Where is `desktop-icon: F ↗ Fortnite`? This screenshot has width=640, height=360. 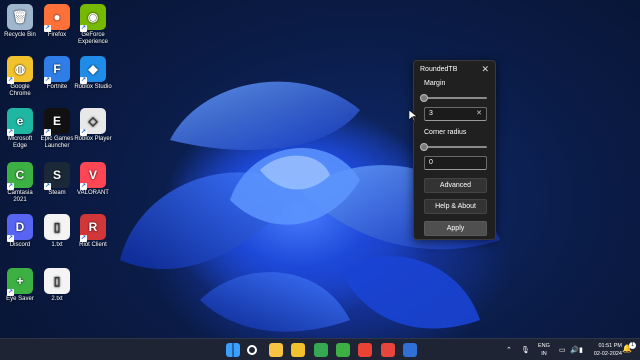 desktop-icon: F ↗ Fortnite is located at coordinates (57, 73).